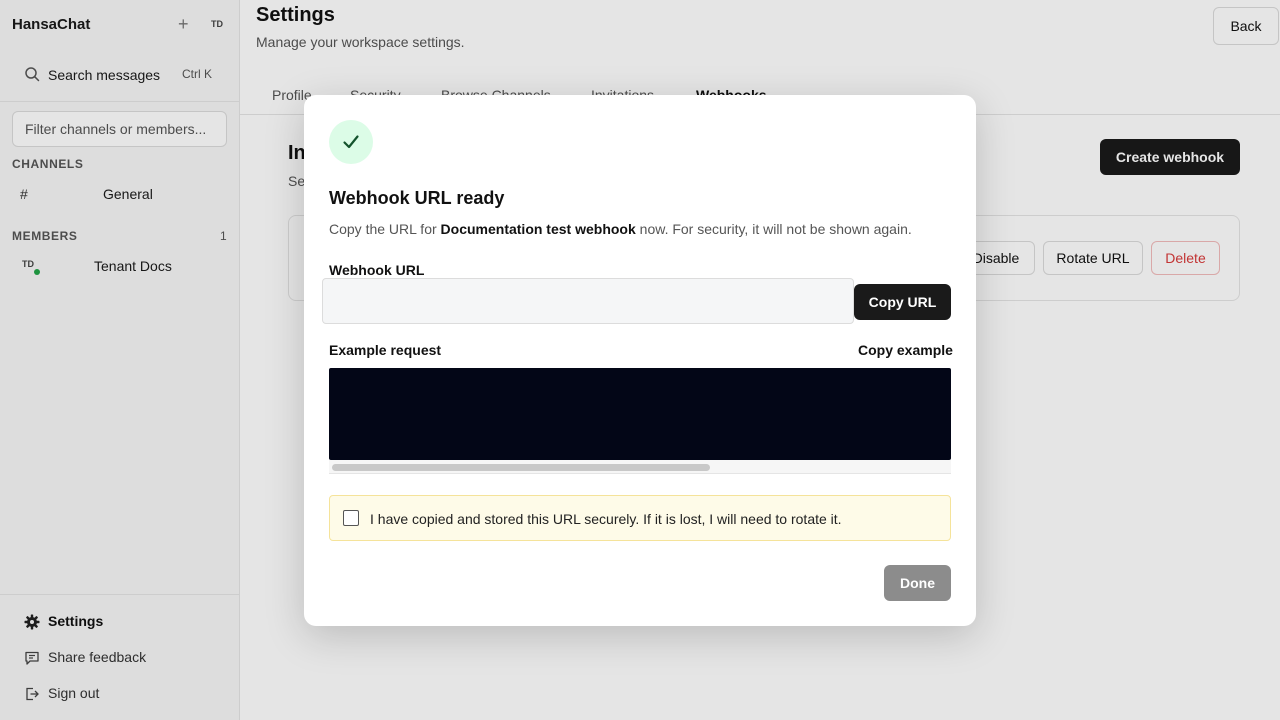 The height and width of the screenshot is (720, 1280). Describe the element at coordinates (521, 467) in the screenshot. I see `scrollbar-thumb` at that location.